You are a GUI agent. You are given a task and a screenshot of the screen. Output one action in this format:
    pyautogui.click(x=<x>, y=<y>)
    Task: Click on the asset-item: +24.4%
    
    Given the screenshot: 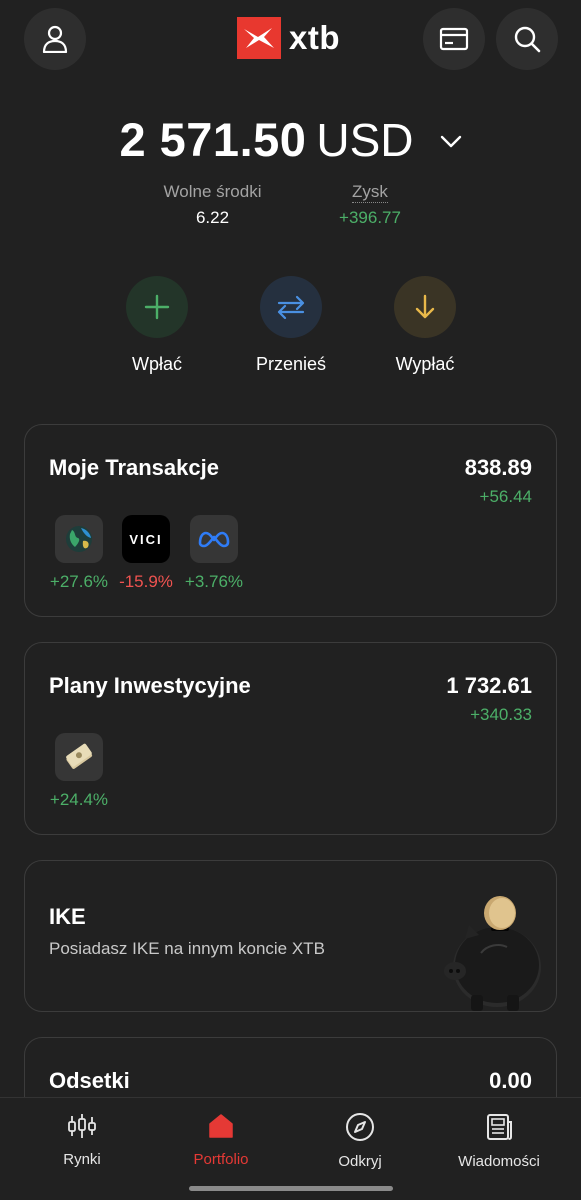 What is the action you would take?
    pyautogui.click(x=79, y=771)
    